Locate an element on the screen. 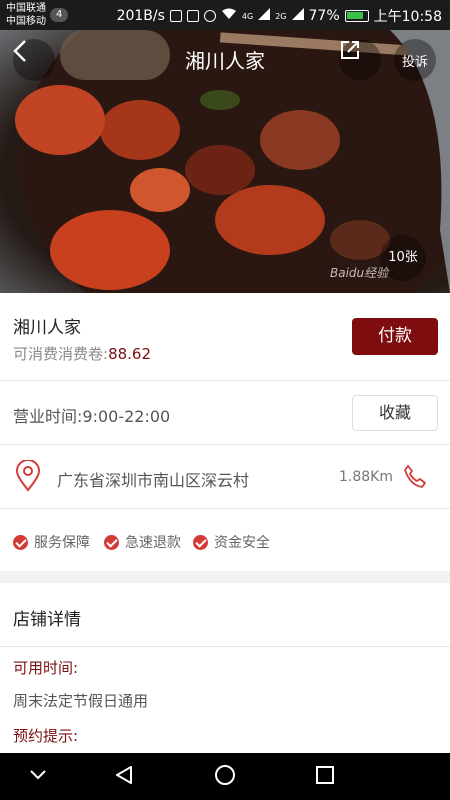 This screenshot has height=800, width=450. signal-2-label: 2G is located at coordinates (281, 16).